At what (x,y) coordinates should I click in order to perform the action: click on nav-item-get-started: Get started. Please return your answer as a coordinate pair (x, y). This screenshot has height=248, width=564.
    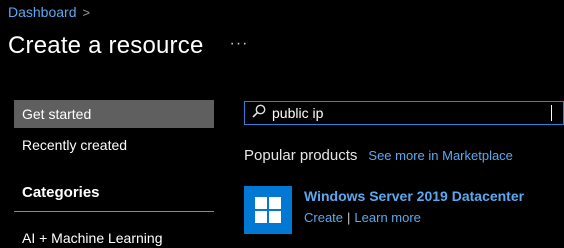
    Looking at the image, I should click on (114, 114).